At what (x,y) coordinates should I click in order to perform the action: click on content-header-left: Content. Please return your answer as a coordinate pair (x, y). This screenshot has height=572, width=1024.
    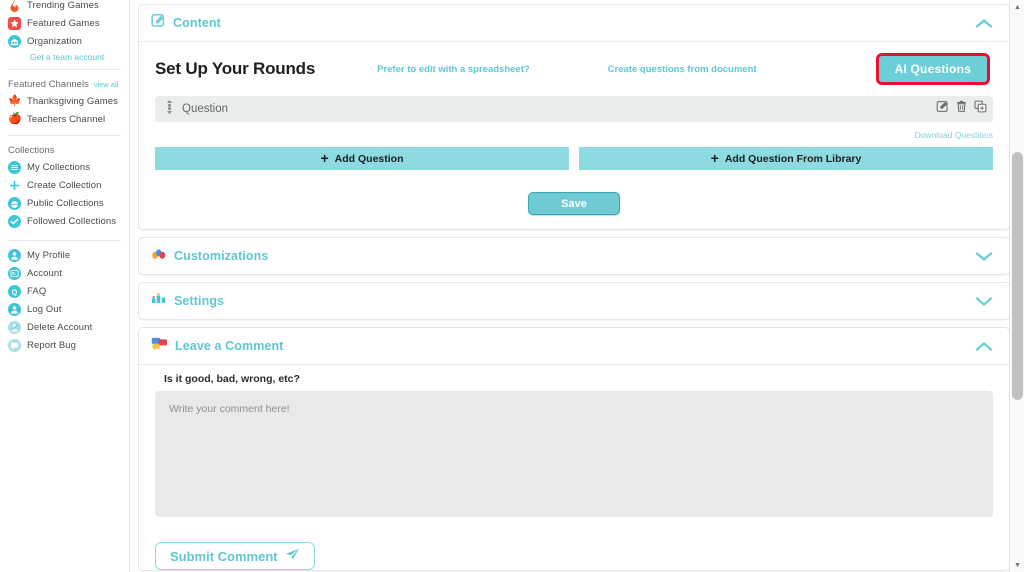
    Looking at the image, I should click on (186, 23).